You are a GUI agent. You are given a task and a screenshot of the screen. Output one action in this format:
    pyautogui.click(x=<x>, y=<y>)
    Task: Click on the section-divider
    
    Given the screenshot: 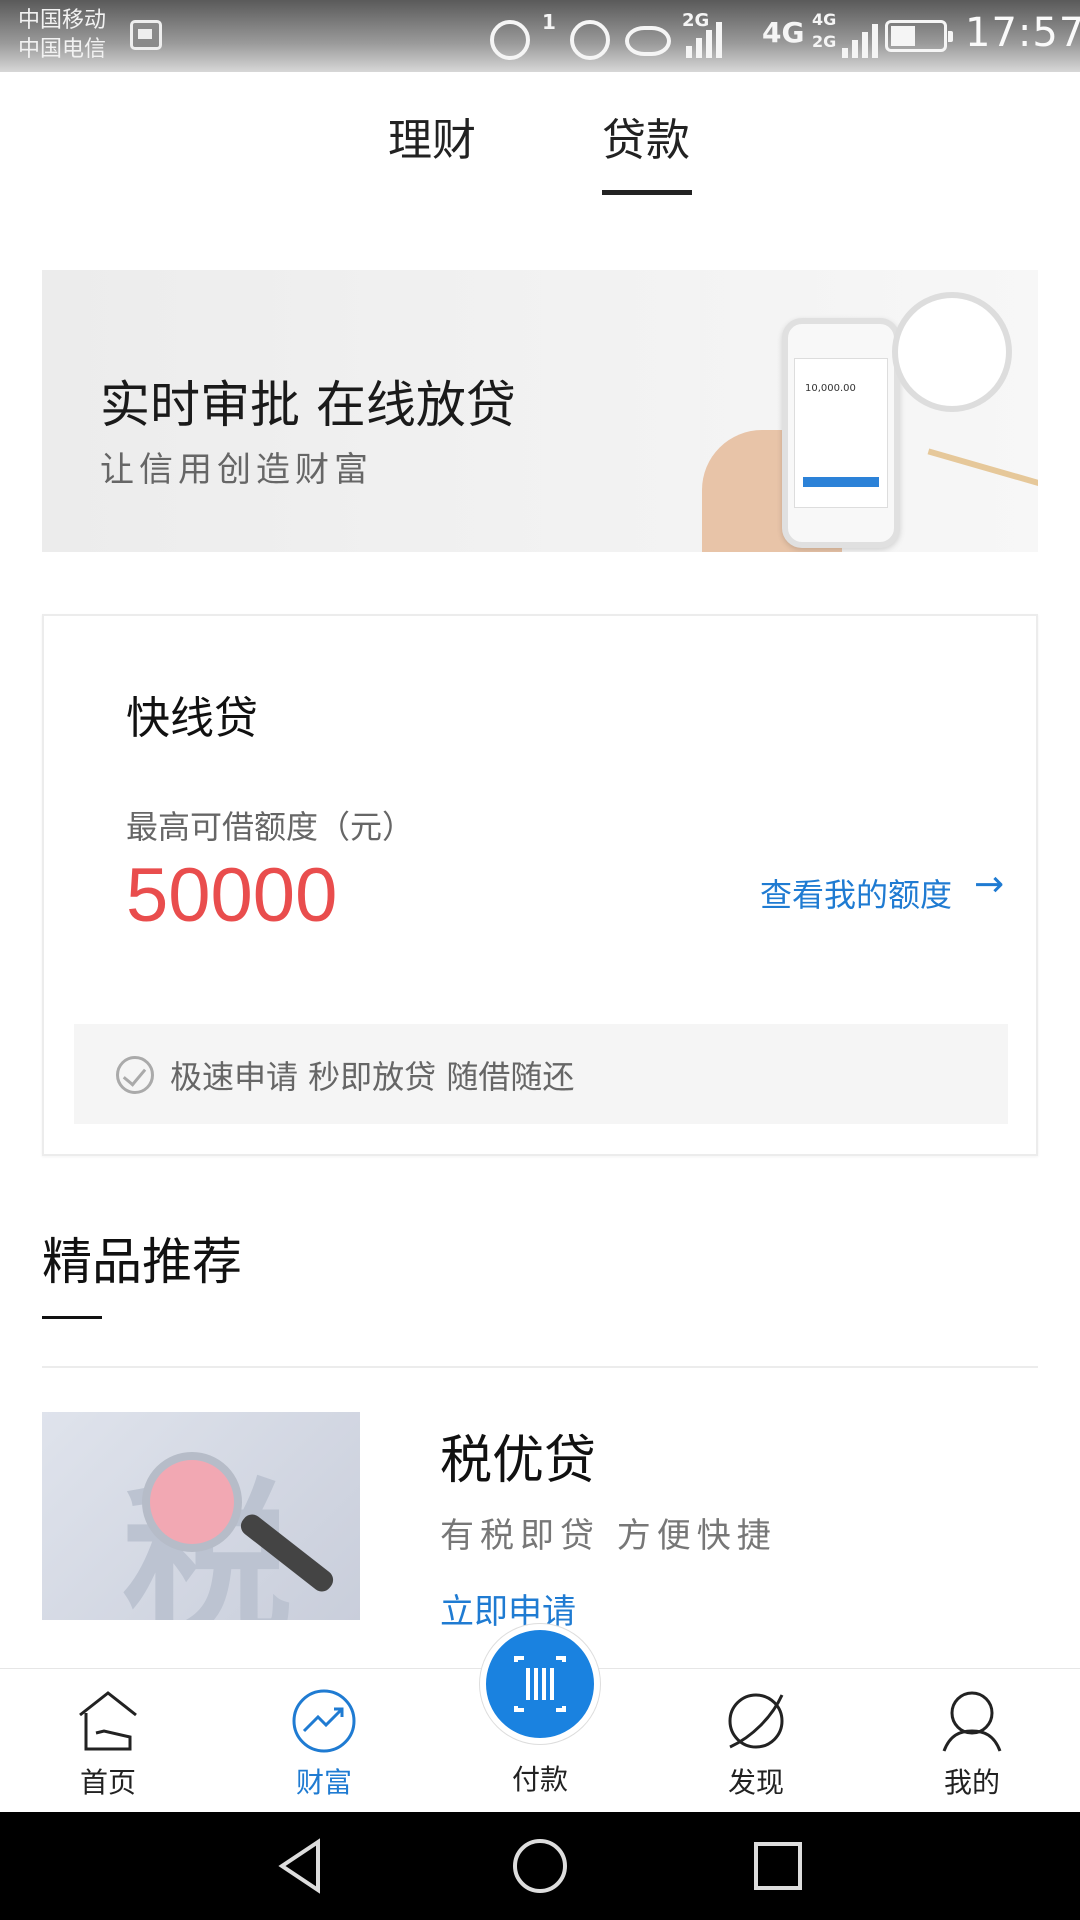 What is the action you would take?
    pyautogui.click(x=540, y=1367)
    